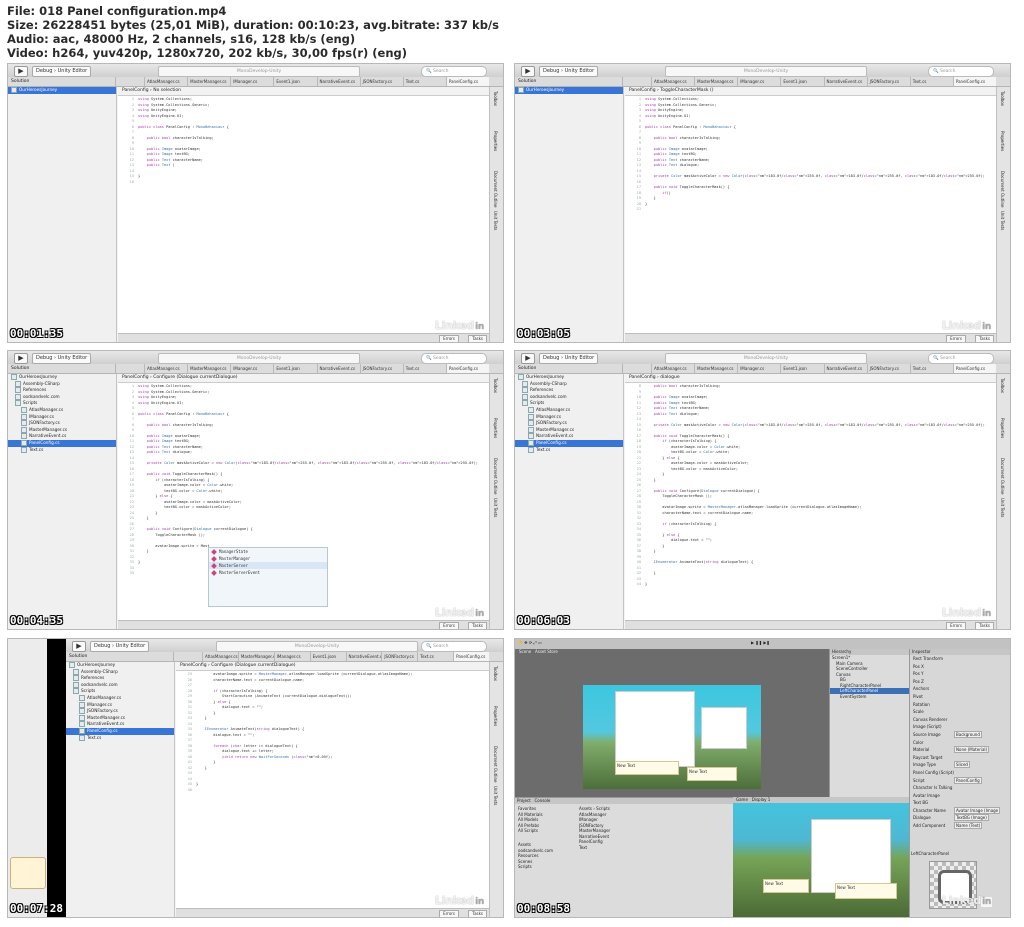 Image resolution: width=1024 pixels, height=927 pixels. I want to click on inspector-value: None (Material), so click(972, 750).